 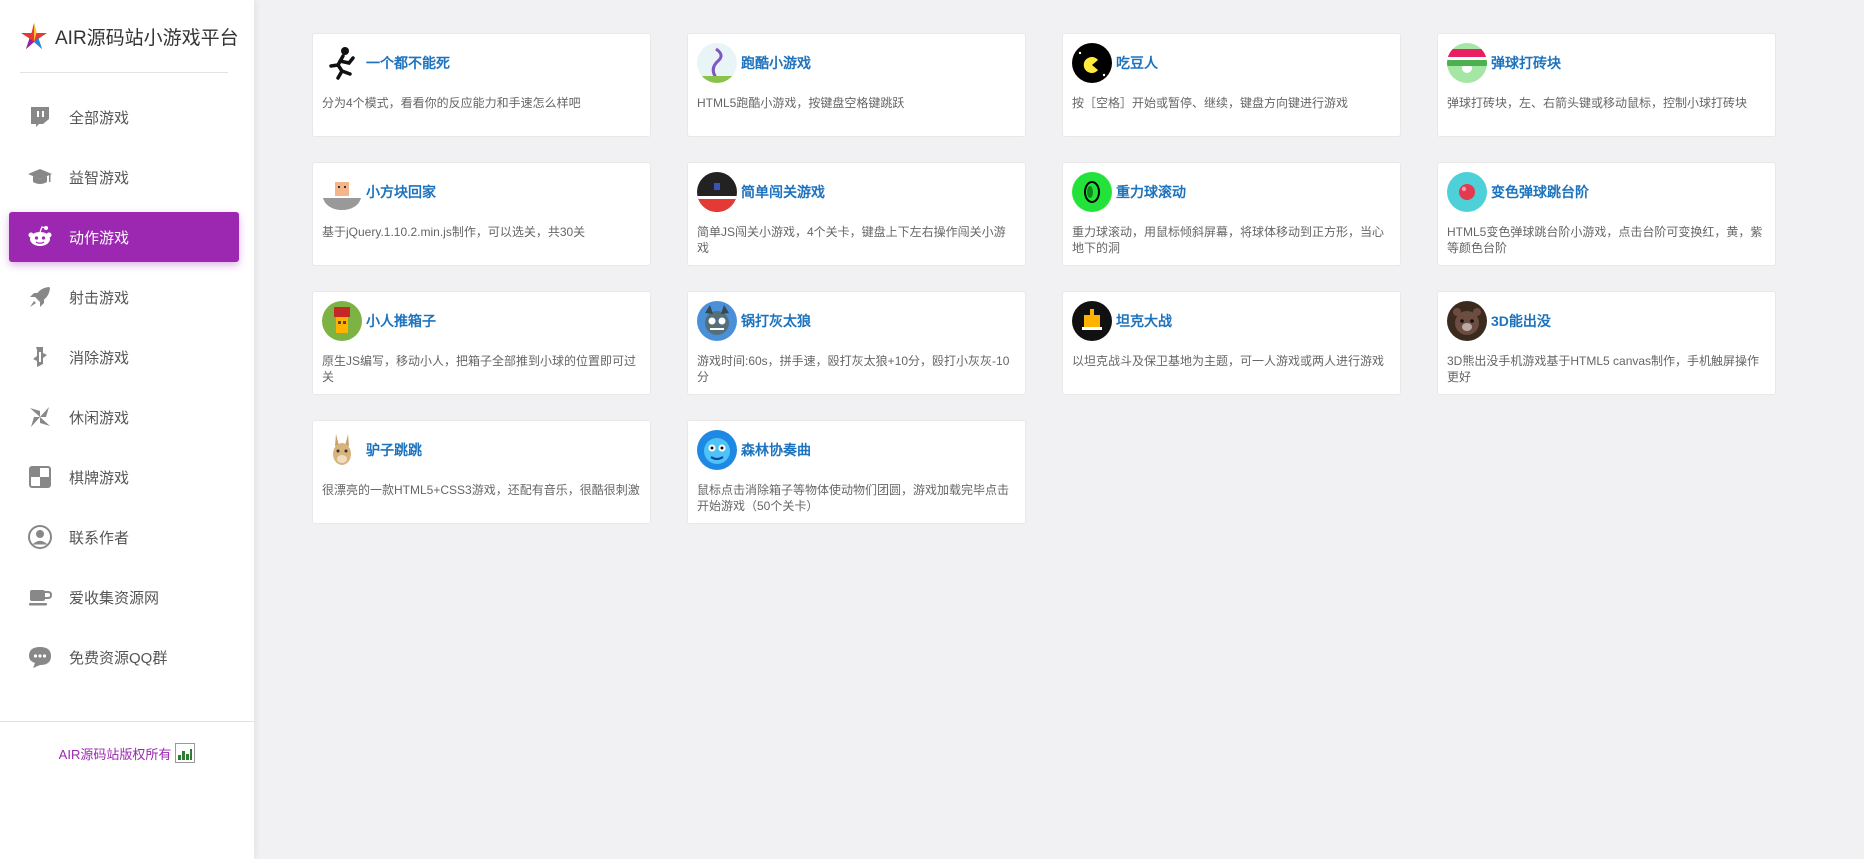 I want to click on game-description: 重力球滚动，用鼠标倾斜屏幕，将球体移动到正方形，当心地下的洞, so click(x=1228, y=240).